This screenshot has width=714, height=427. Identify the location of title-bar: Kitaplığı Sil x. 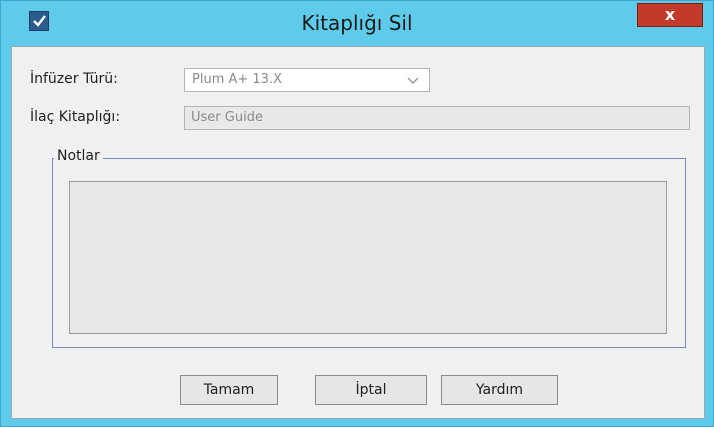
(357, 23).